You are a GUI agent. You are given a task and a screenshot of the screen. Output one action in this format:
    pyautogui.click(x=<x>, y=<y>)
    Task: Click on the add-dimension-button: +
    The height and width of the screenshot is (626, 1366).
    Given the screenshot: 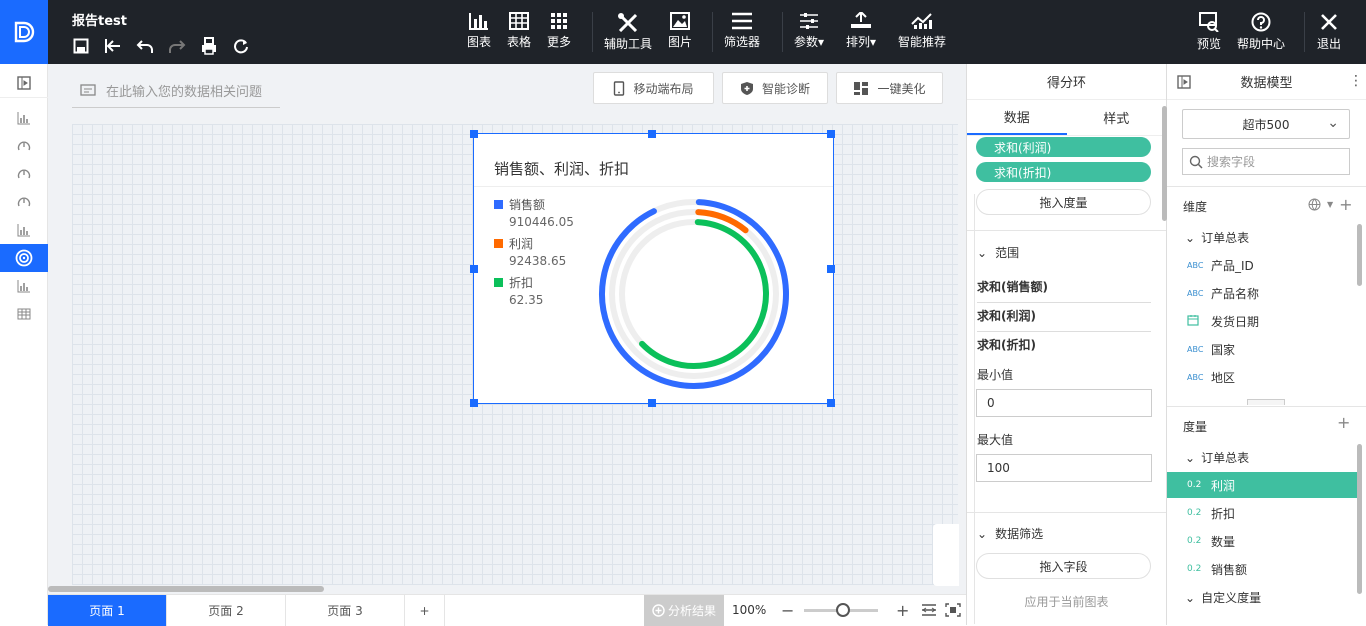 What is the action you would take?
    pyautogui.click(x=1345, y=204)
    